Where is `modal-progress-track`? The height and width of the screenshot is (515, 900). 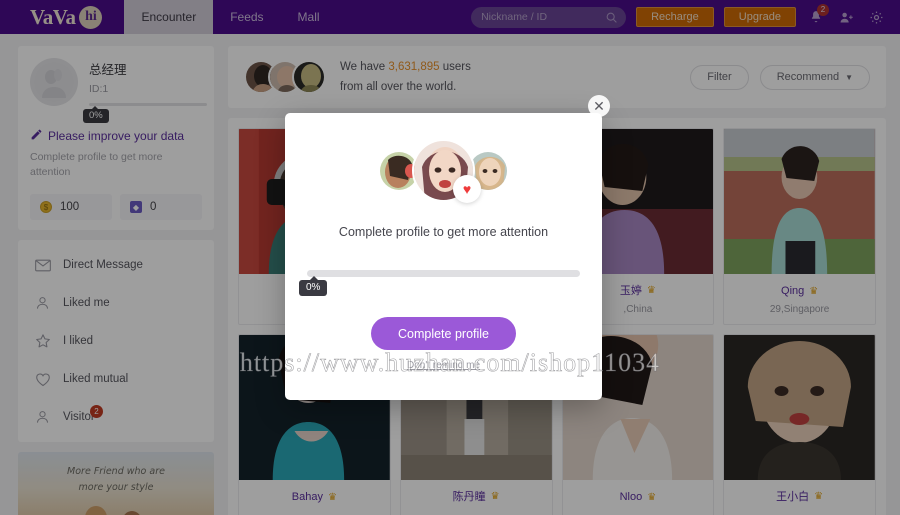 modal-progress-track is located at coordinates (443, 273).